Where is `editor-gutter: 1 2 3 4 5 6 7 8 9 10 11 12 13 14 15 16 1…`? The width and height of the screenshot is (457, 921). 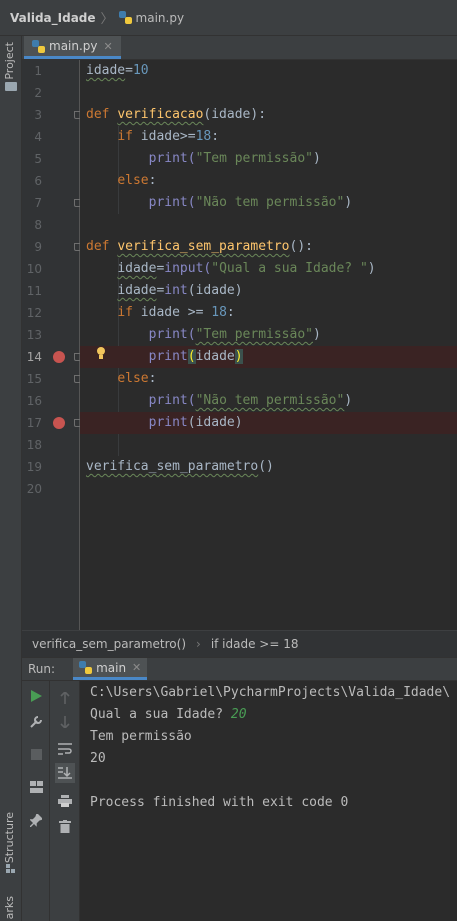
editor-gutter: 1 2 3 4 5 6 7 8 9 10 11 12 13 14 15 16 1… is located at coordinates (52, 345).